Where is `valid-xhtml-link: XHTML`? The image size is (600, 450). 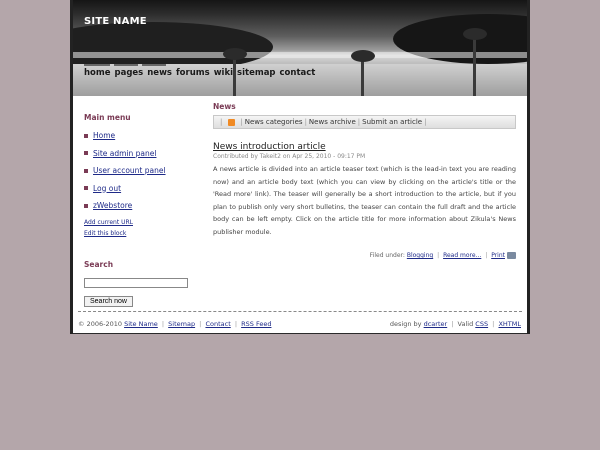 valid-xhtml-link: XHTML is located at coordinates (509, 324).